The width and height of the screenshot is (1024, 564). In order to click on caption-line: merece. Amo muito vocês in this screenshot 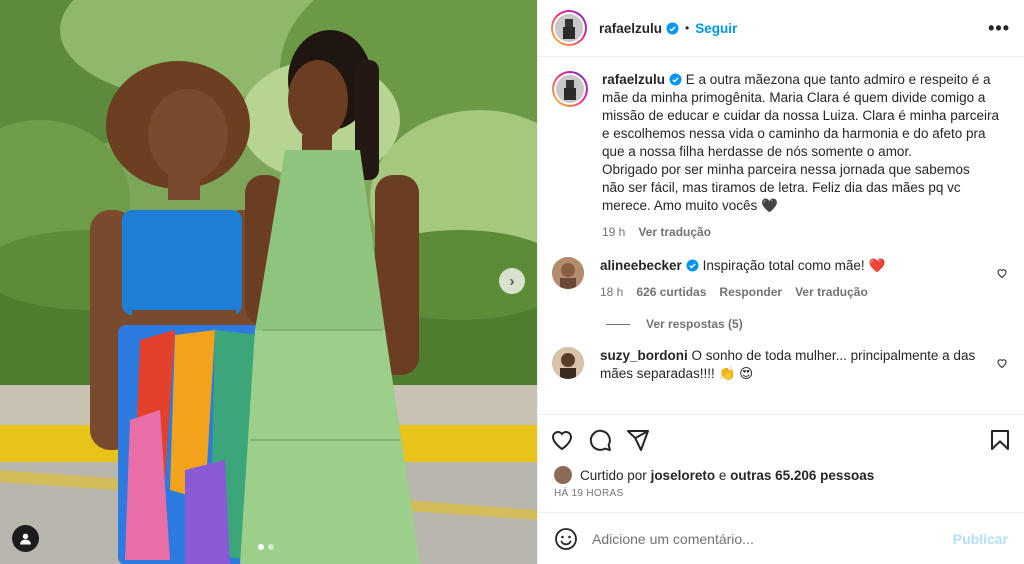, I will do `click(680, 205)`.